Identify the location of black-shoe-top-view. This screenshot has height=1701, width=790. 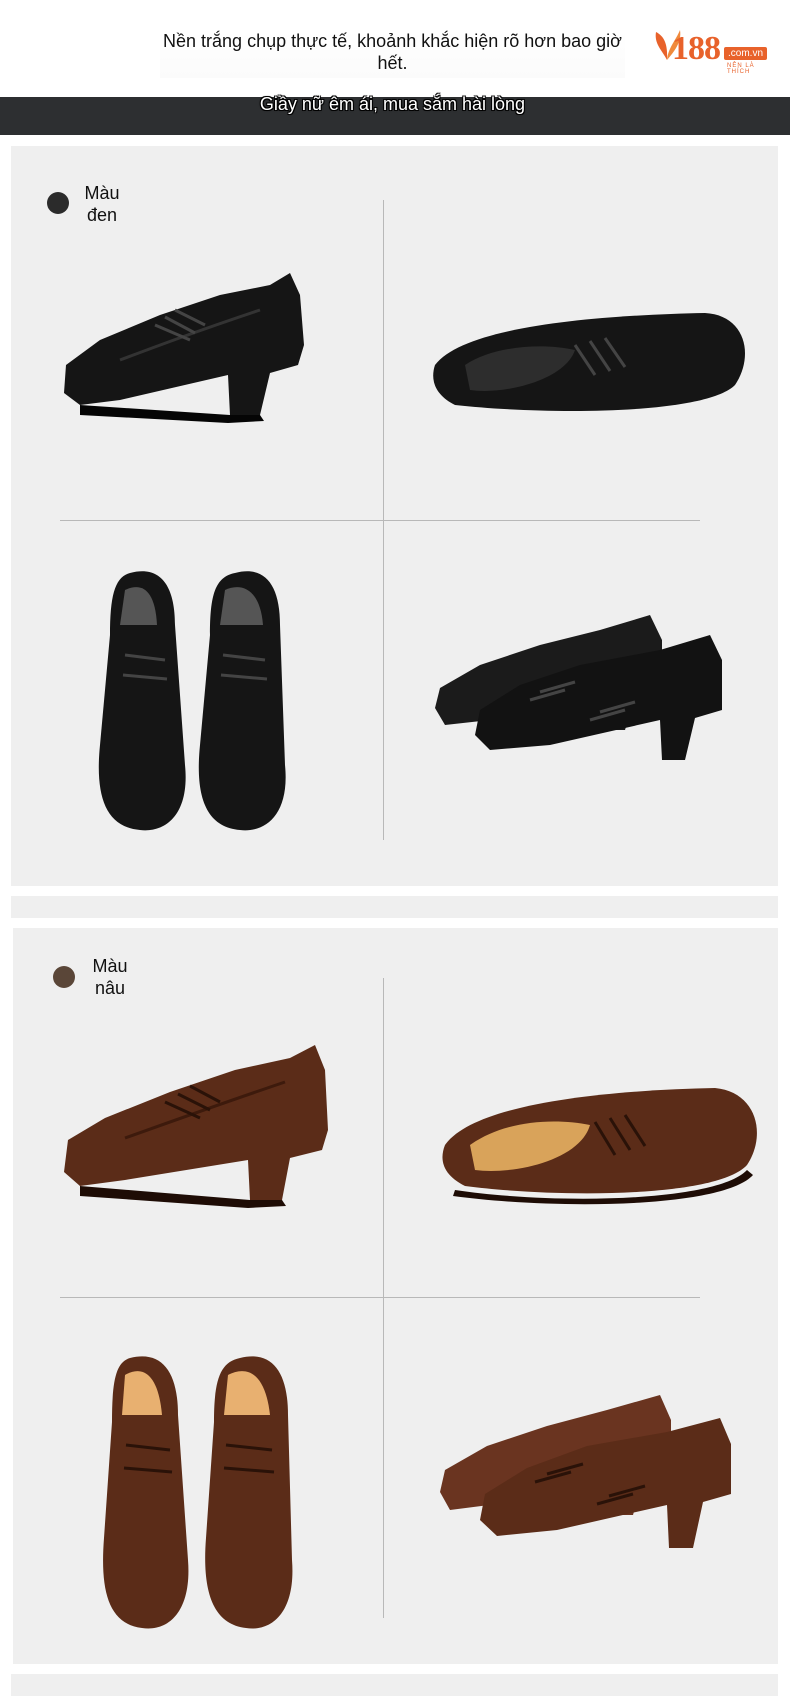
(195, 700).